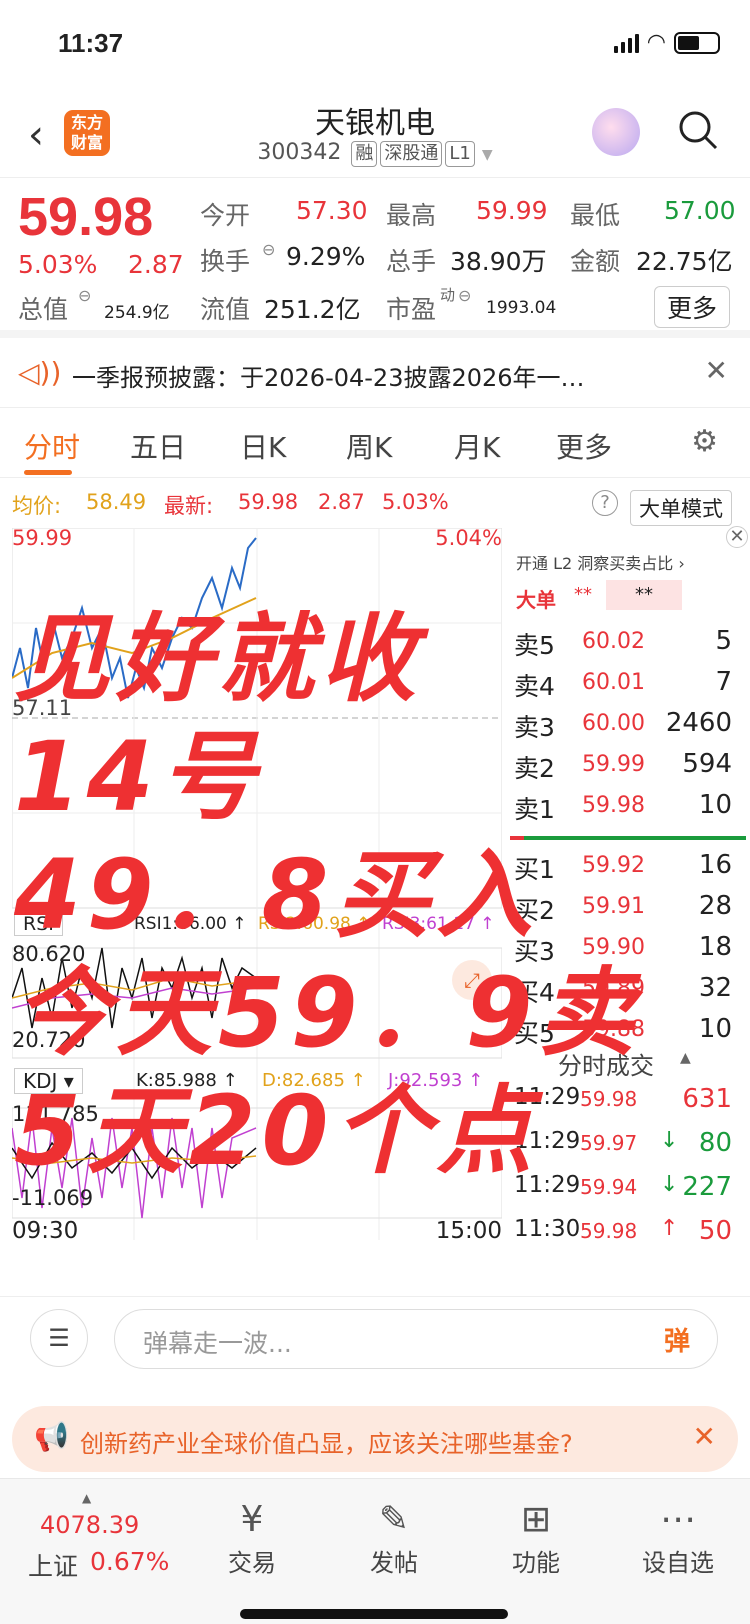 This screenshot has height=1624, width=750. I want to click on tab-daily-k: 日K, so click(263, 446).